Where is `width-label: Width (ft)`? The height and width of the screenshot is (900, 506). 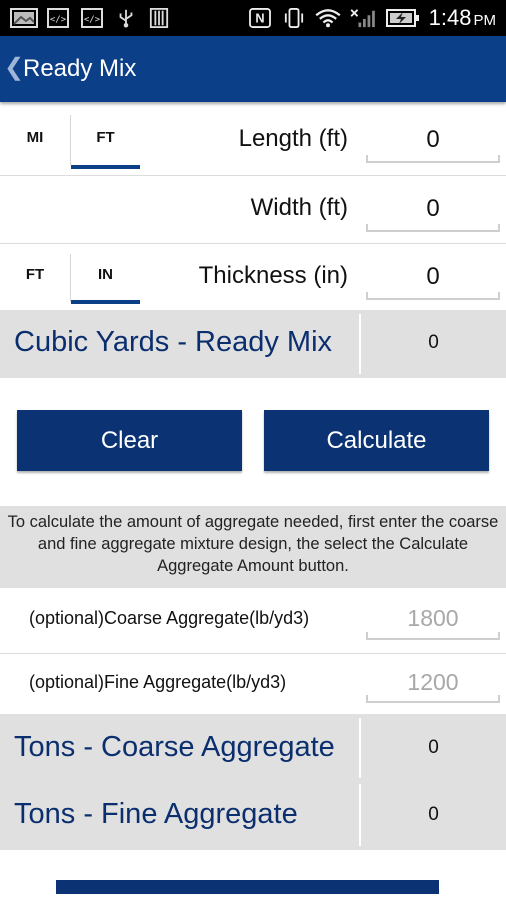
width-label: Width (ft) is located at coordinates (299, 207).